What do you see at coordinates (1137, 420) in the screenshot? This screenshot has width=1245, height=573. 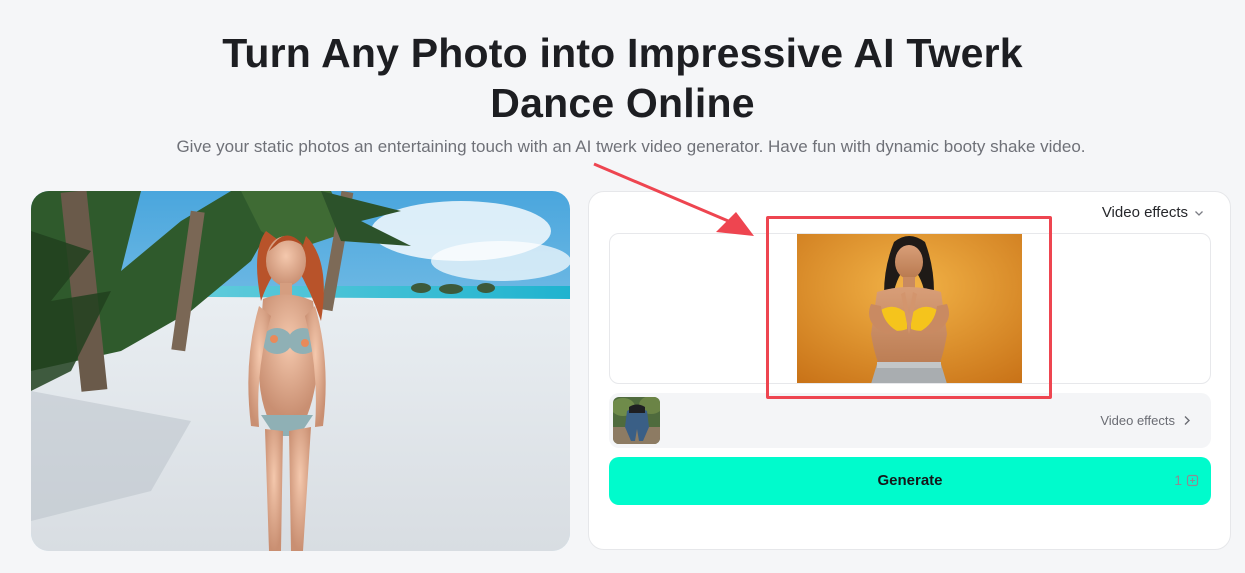 I see `video-effects-link-label: Video effects` at bounding box center [1137, 420].